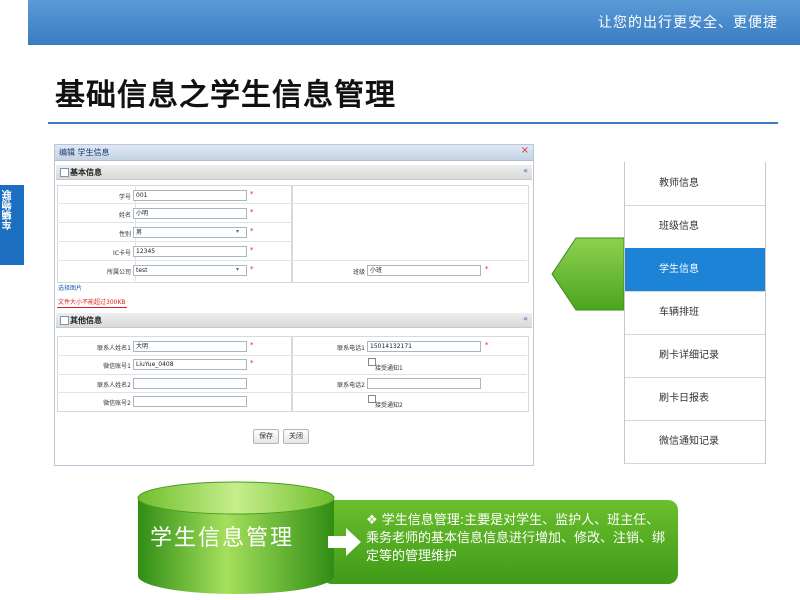  Describe the element at coordinates (86, 172) in the screenshot. I see `basic-info-title: 基本信息` at that location.